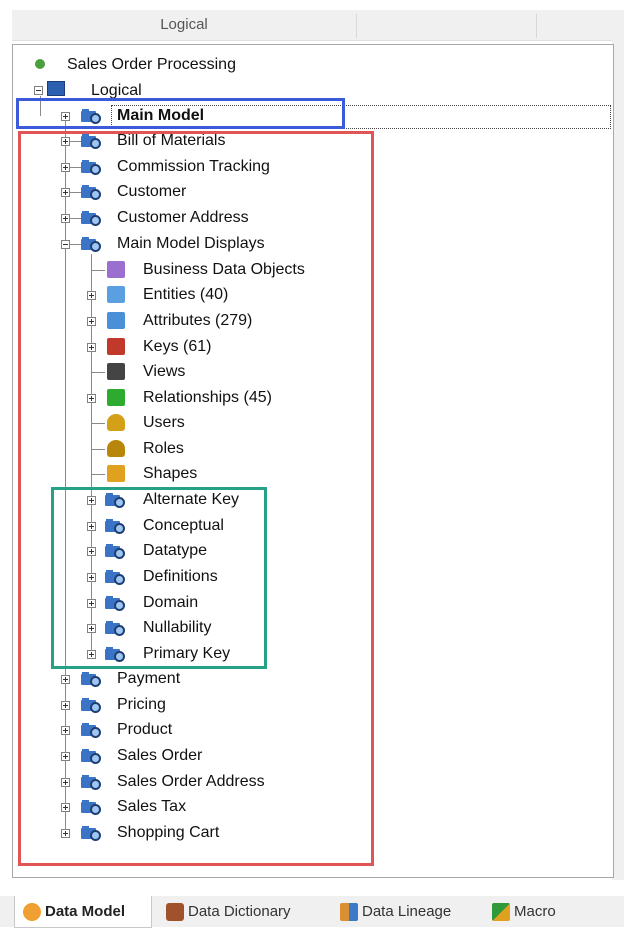 This screenshot has height=928, width=624. I want to click on panel-header: Logical, so click(318, 25).